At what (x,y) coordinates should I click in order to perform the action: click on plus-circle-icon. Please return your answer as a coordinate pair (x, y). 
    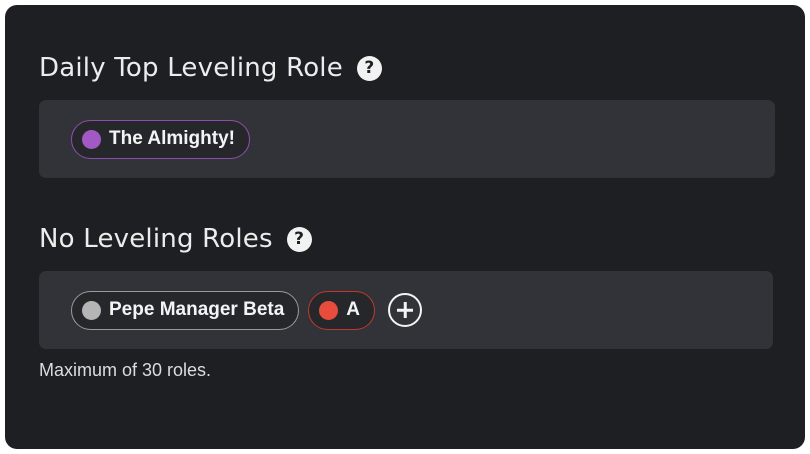
    Looking at the image, I should click on (405, 310).